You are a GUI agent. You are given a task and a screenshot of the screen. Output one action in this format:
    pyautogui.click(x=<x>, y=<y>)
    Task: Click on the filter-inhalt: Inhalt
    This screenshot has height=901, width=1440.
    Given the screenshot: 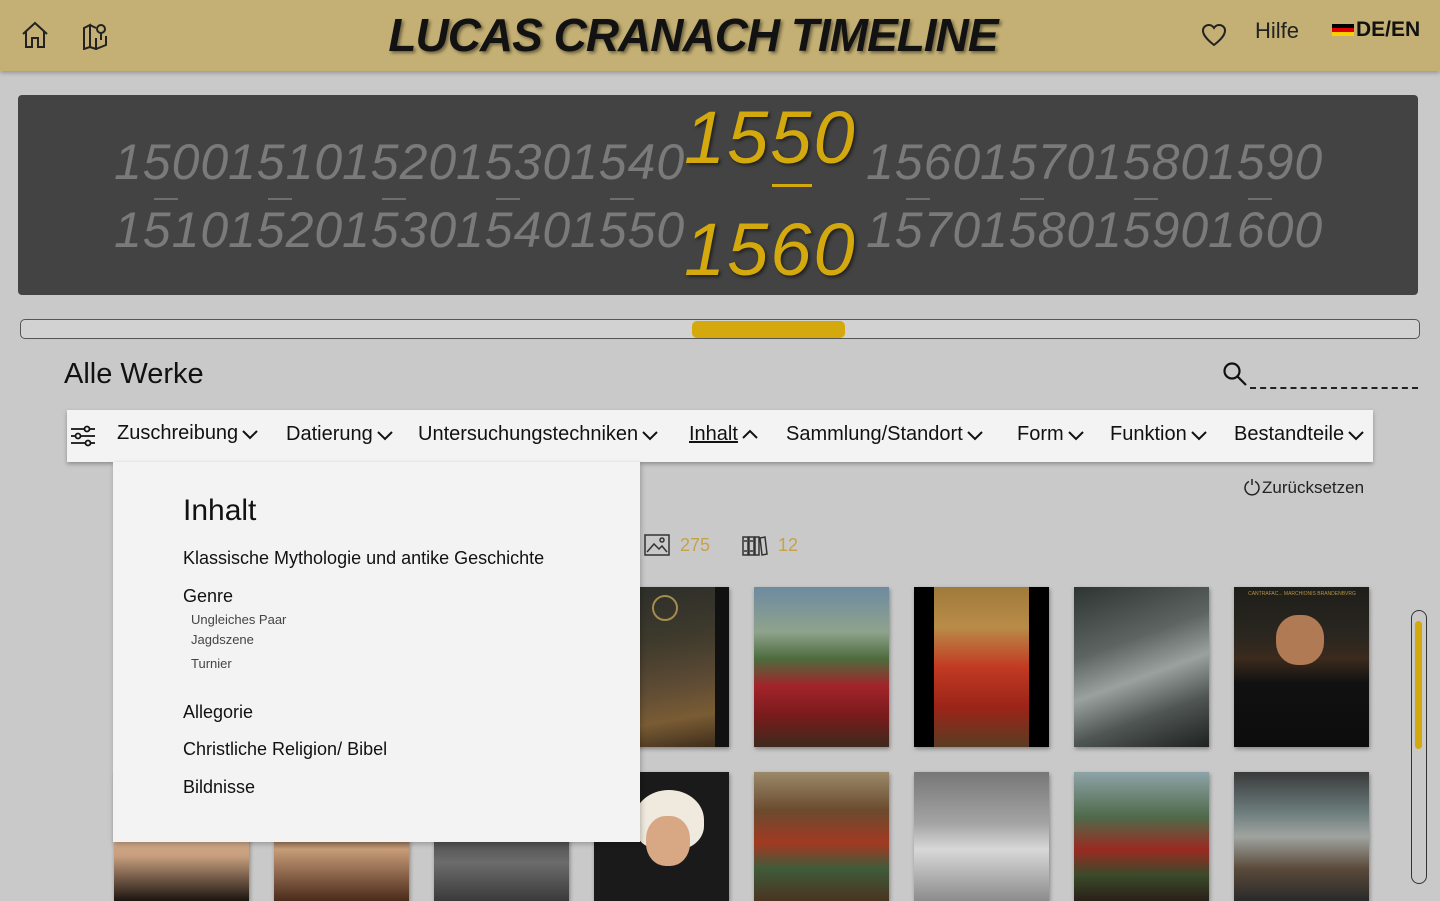 What is the action you would take?
    pyautogui.click(x=724, y=434)
    